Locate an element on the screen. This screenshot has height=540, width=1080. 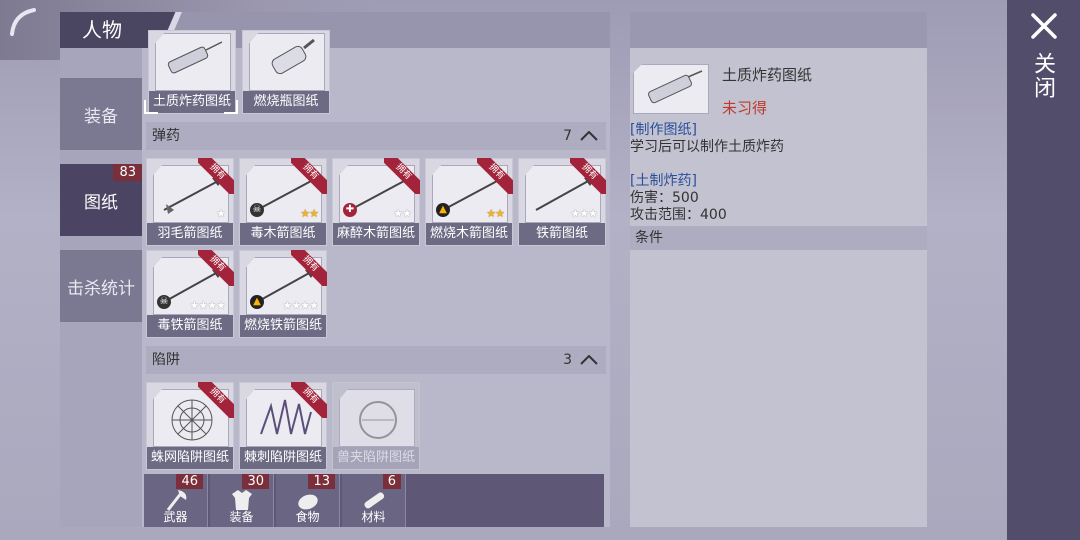
side-tab-blueprints: 图纸 83 is located at coordinates (101, 200).